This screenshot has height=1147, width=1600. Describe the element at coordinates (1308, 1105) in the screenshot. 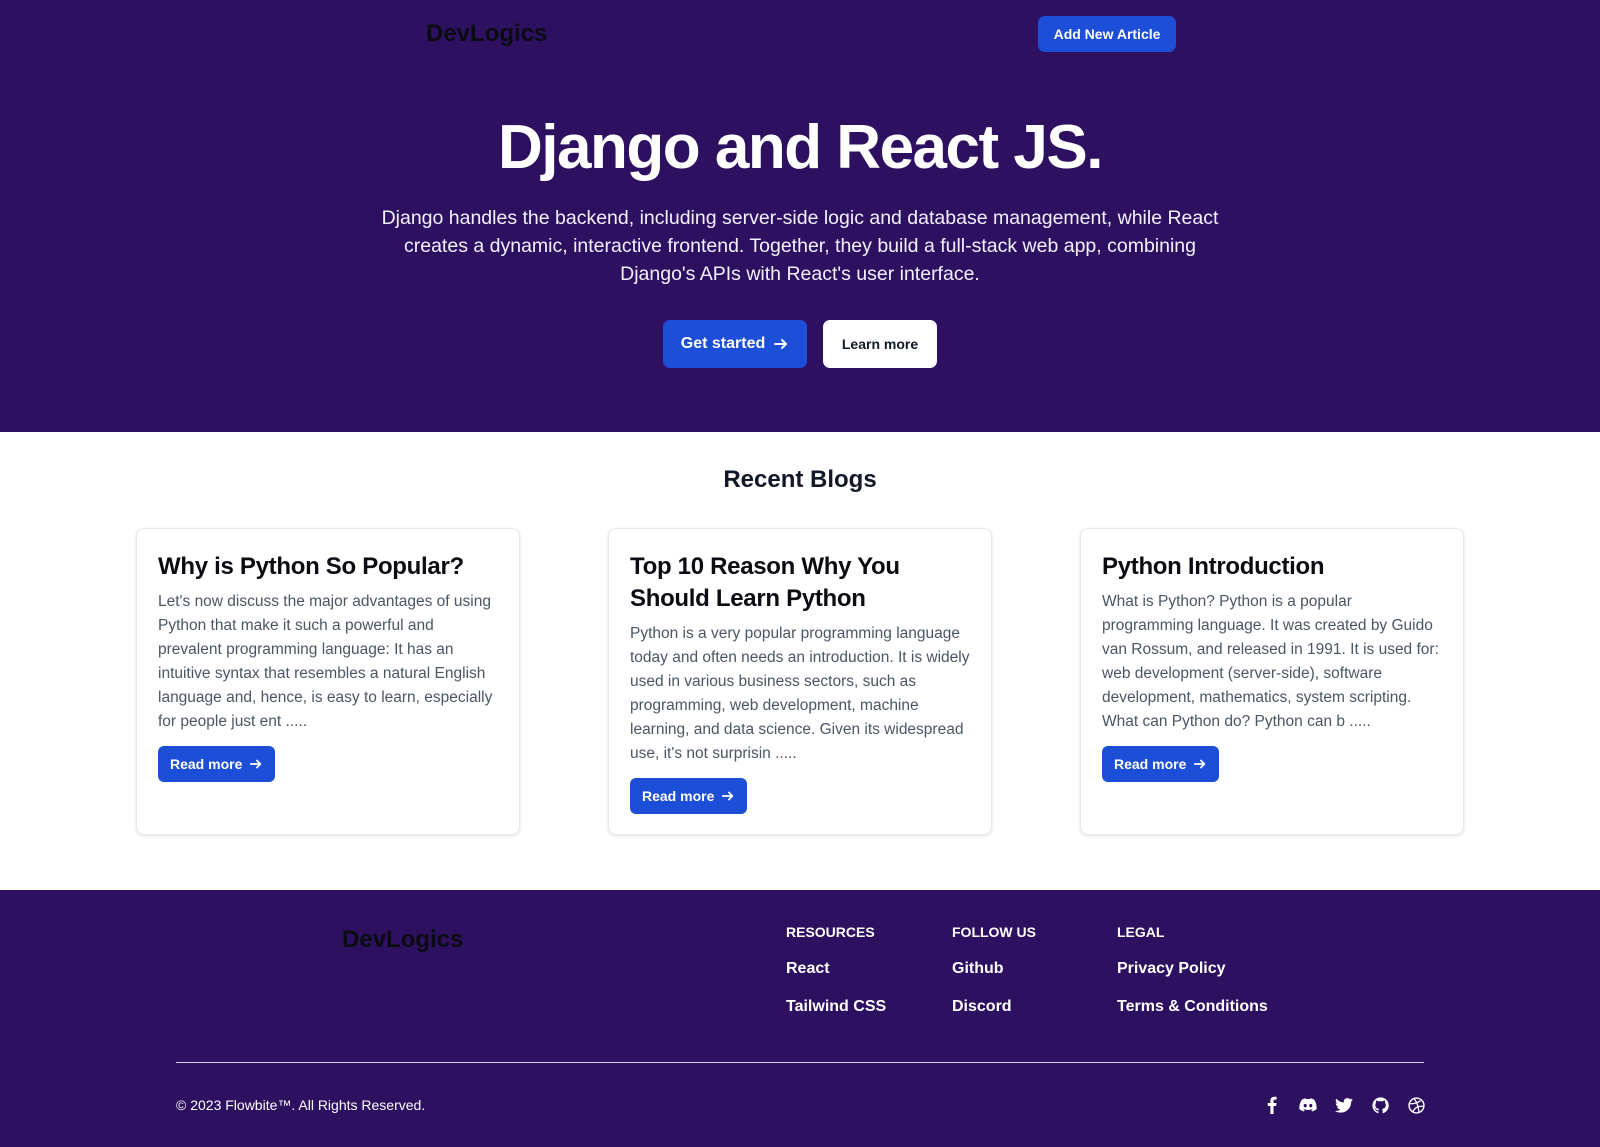

I see `discord-icon` at that location.